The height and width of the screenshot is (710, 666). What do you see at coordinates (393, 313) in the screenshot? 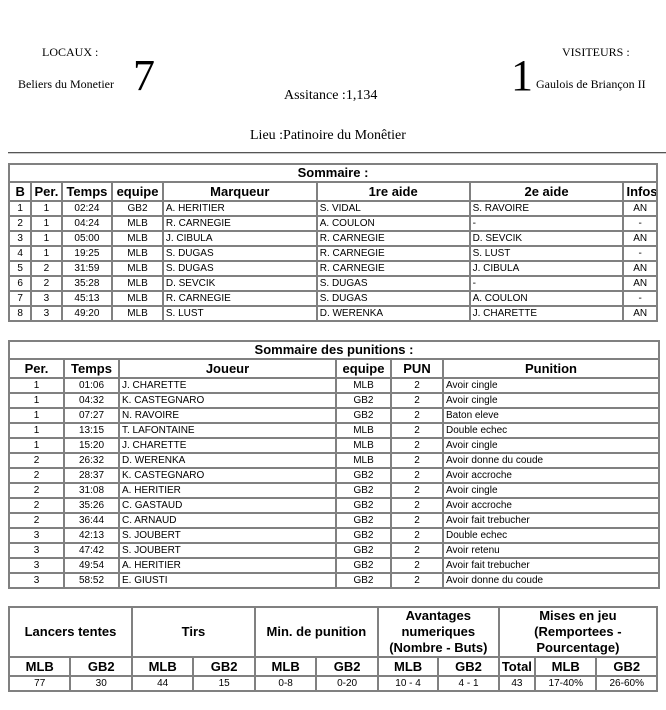
I see `goal-cell: D. WERENKA` at bounding box center [393, 313].